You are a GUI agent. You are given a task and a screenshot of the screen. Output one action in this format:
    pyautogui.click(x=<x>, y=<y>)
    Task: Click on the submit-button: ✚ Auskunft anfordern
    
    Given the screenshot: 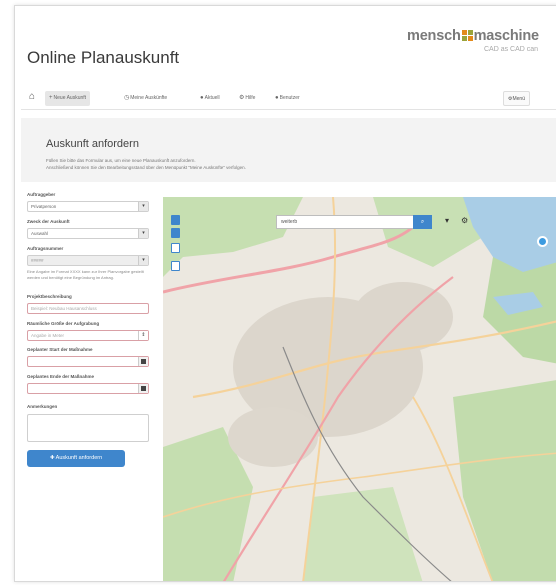 What is the action you would take?
    pyautogui.click(x=76, y=458)
    